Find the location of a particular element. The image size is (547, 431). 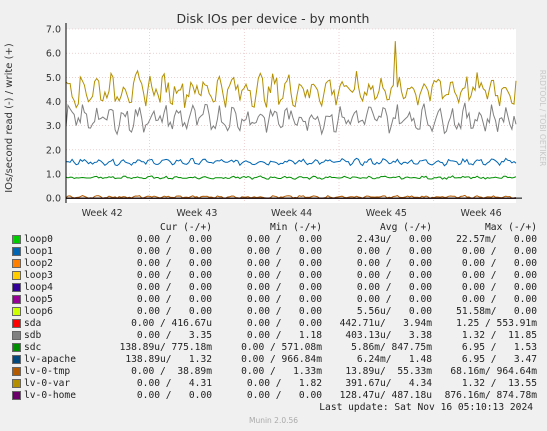

legend-avg: 2.43u/ 0.00 is located at coordinates (394, 239).